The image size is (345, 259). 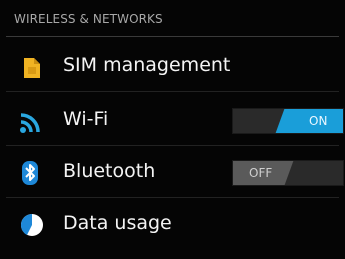 I want to click on sim-card-icon, so click(x=32, y=67).